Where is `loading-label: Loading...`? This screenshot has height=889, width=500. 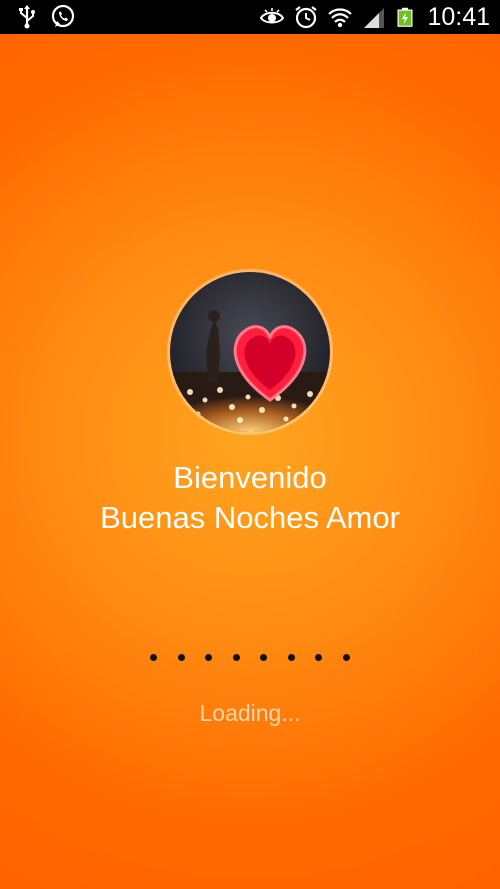 loading-label: Loading... is located at coordinates (250, 713).